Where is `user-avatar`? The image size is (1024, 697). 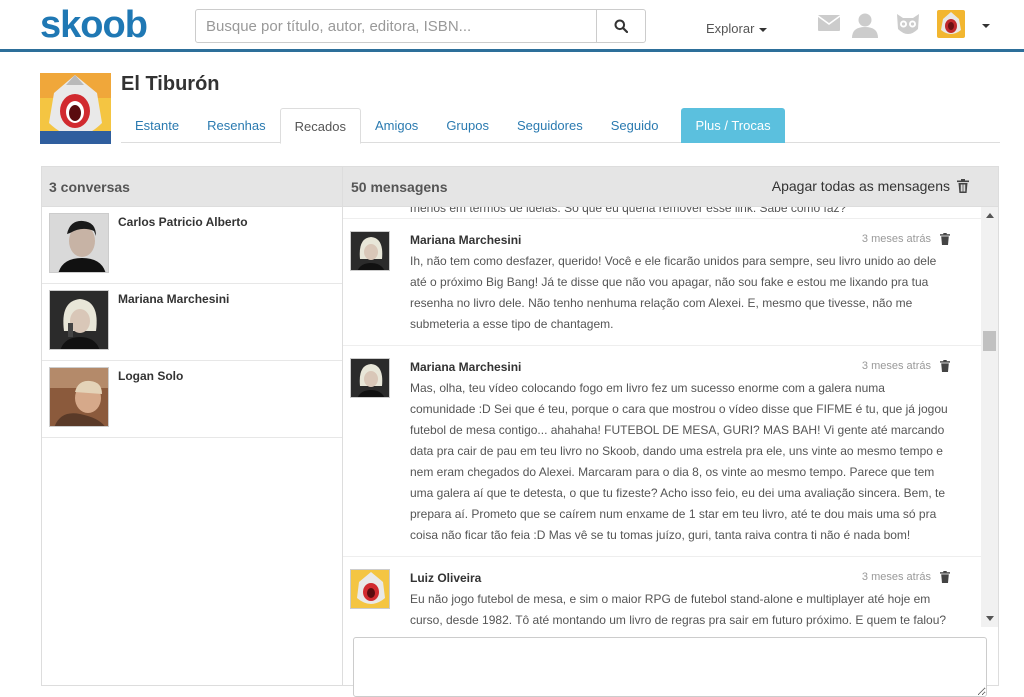
user-avatar is located at coordinates (951, 24).